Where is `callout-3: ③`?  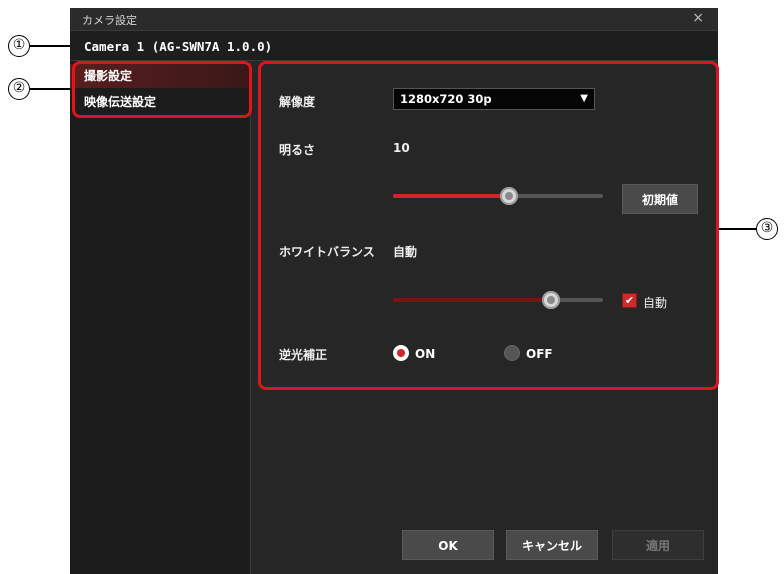
callout-3: ③ is located at coordinates (767, 229).